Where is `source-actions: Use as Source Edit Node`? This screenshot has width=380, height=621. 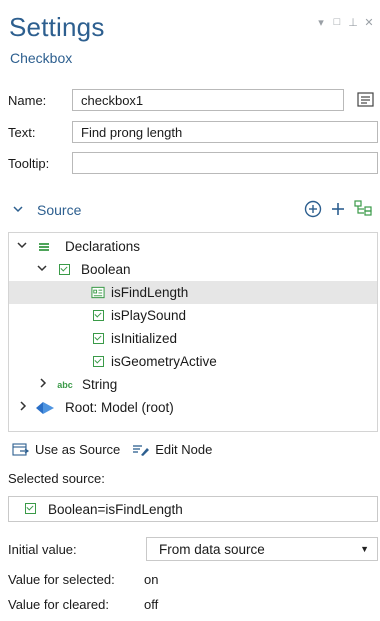
source-actions: Use as Source Edit Node is located at coordinates (112, 449).